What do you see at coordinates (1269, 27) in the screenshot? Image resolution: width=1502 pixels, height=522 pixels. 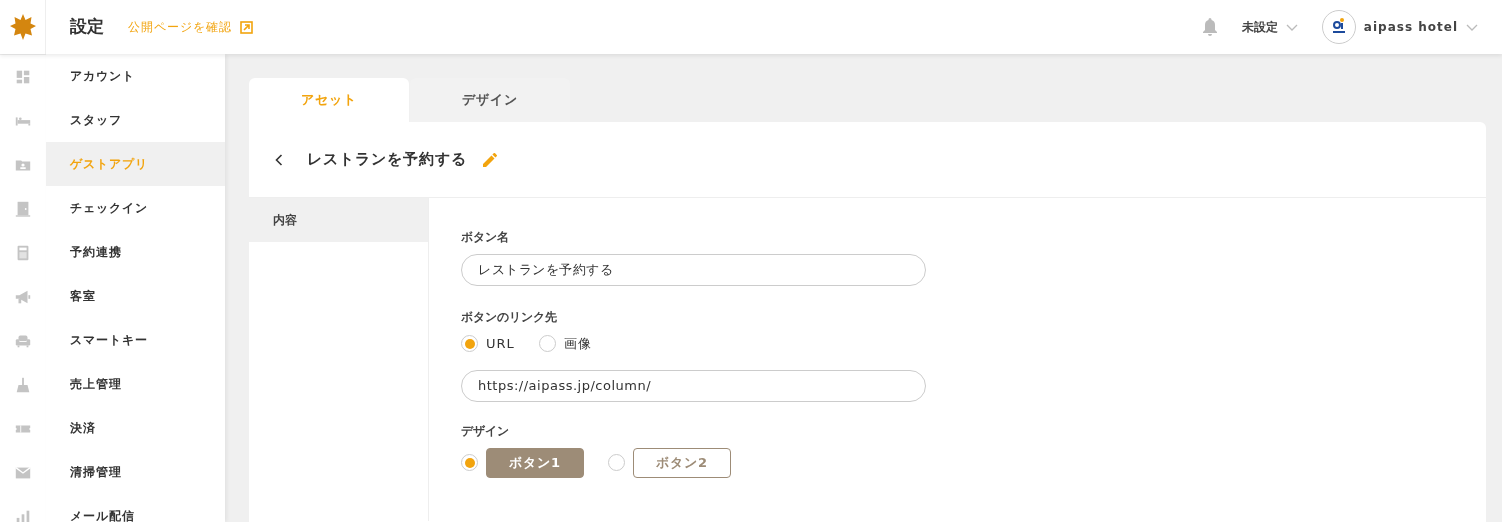 I see `facility-dropdown: 未設定` at bounding box center [1269, 27].